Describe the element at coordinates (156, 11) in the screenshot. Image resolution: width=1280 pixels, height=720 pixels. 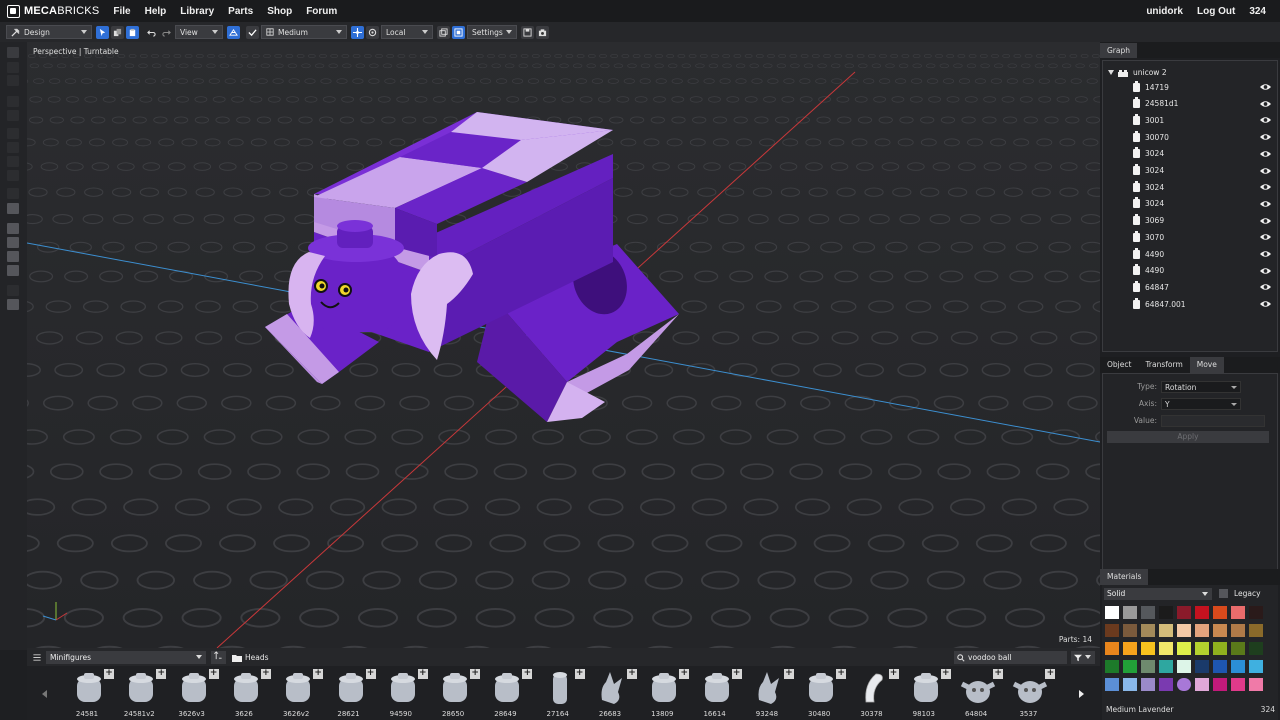
I see `menu-help: Help` at that location.